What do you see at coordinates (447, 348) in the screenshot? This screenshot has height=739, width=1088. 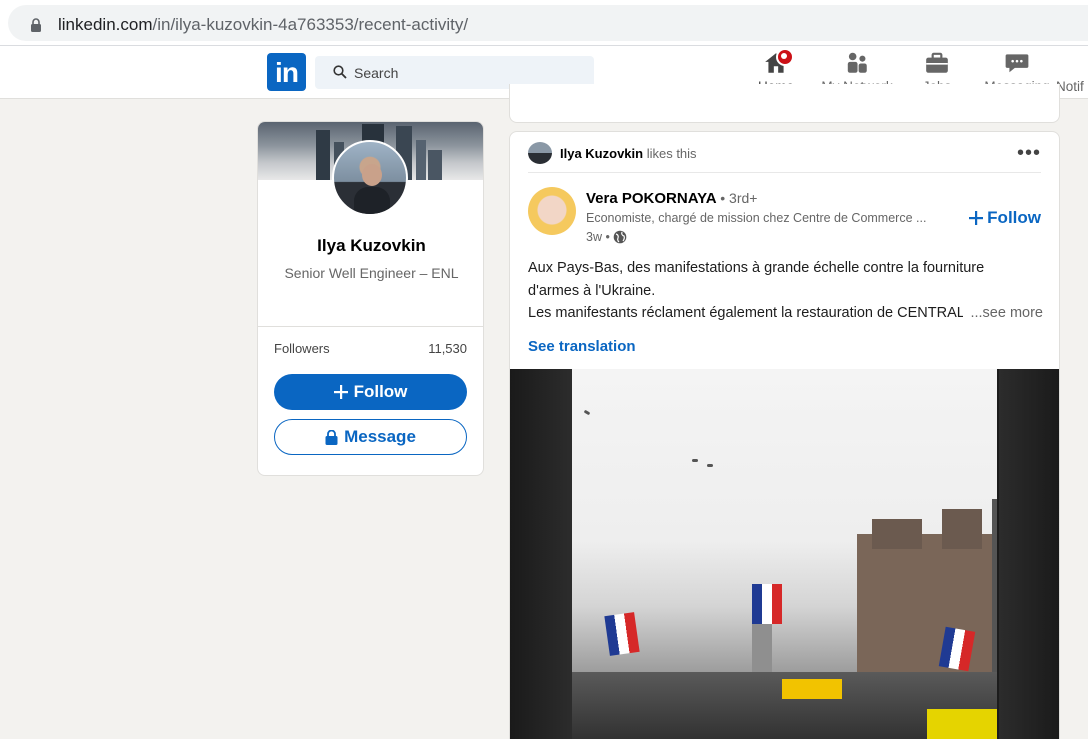 I see `followers-count: 11,530` at bounding box center [447, 348].